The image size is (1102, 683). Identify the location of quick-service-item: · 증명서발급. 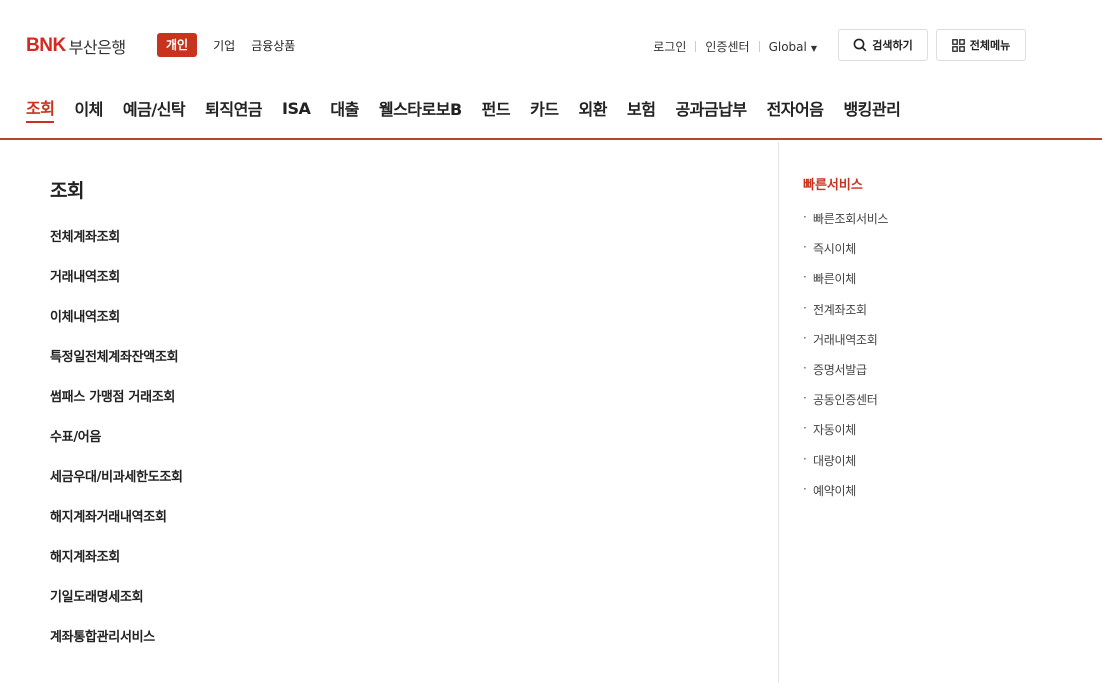
(845, 376).